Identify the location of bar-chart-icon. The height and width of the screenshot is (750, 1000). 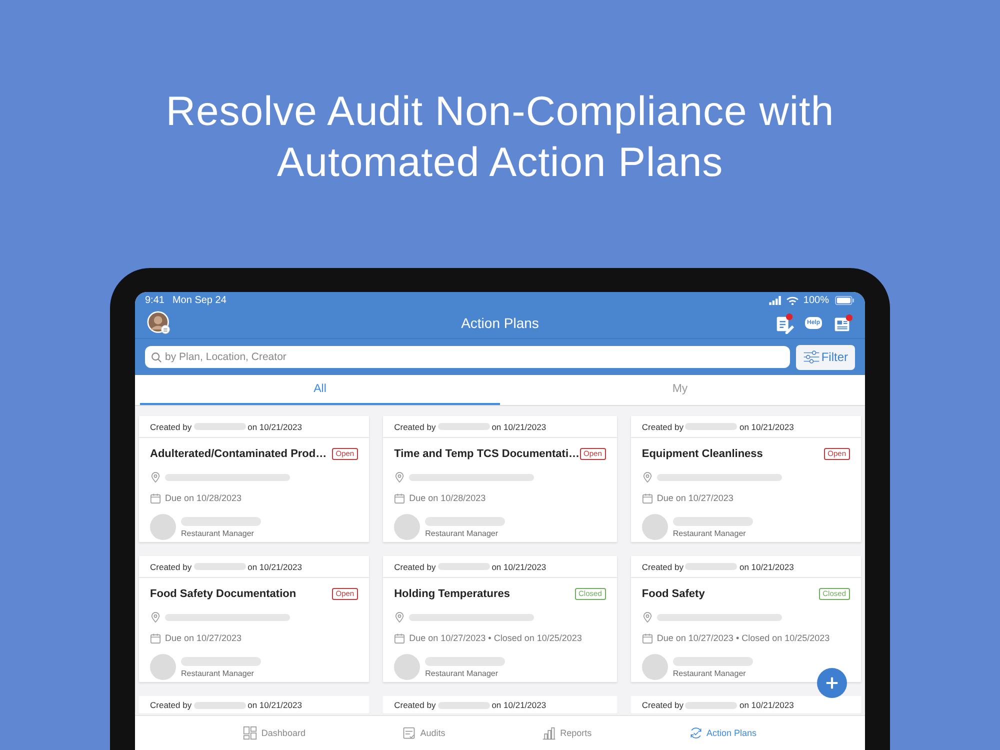
(549, 733).